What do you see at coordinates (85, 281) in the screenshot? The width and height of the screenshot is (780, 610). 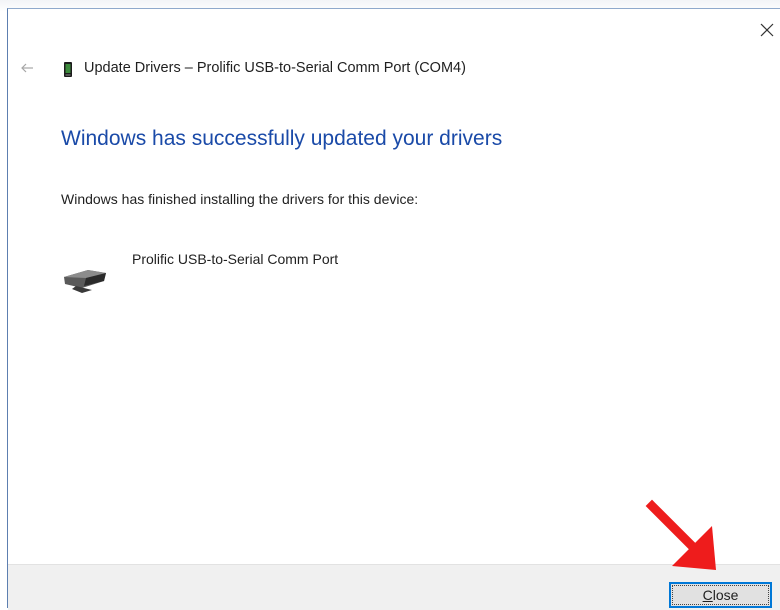 I see `serial-port-device-icon` at bounding box center [85, 281].